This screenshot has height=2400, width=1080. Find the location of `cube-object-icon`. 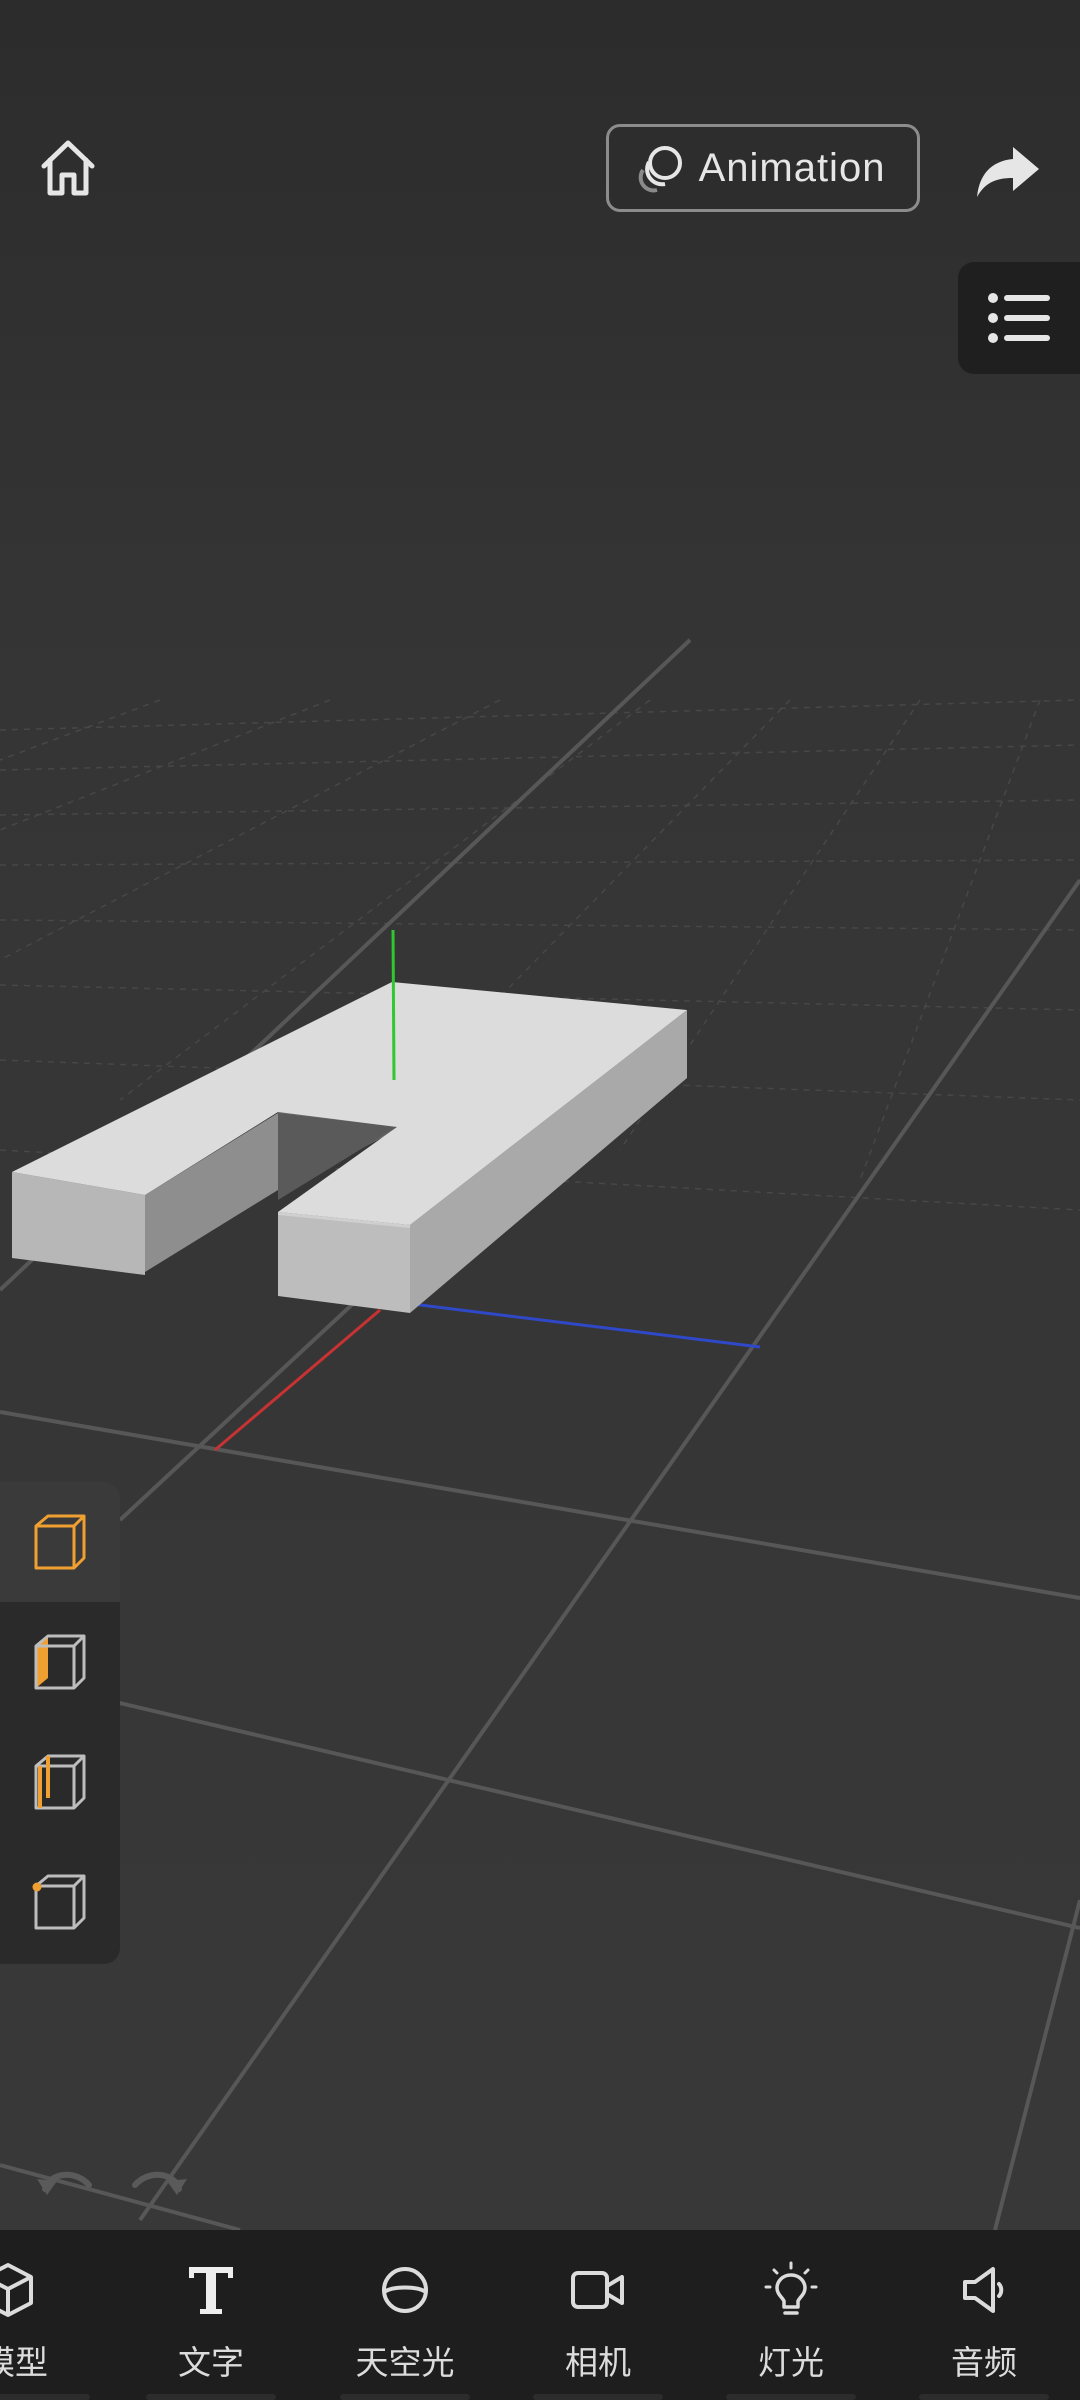

cube-object-icon is located at coordinates (60, 1542).